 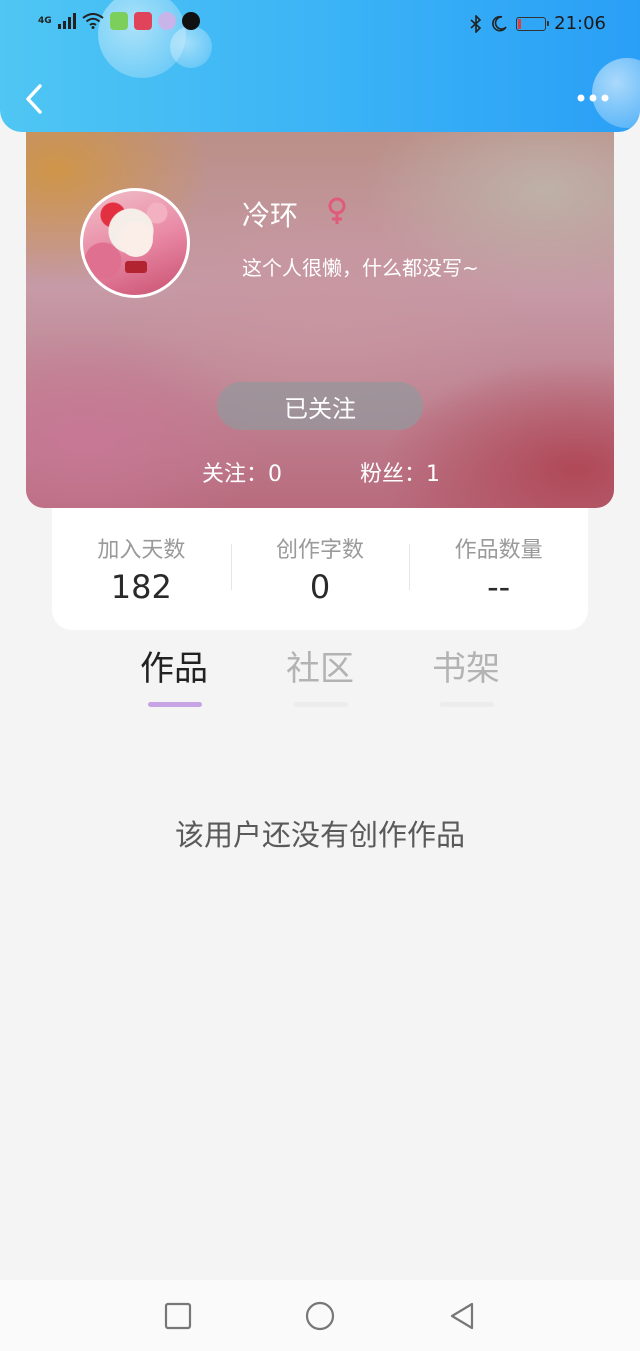 I want to click on avatar, so click(x=135, y=243).